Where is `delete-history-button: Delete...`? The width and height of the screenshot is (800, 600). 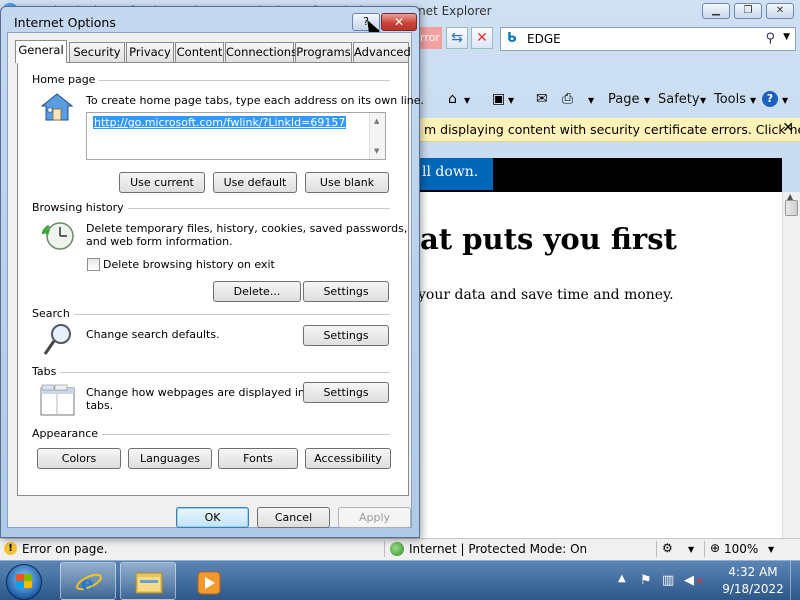
delete-history-button: Delete... is located at coordinates (257, 291).